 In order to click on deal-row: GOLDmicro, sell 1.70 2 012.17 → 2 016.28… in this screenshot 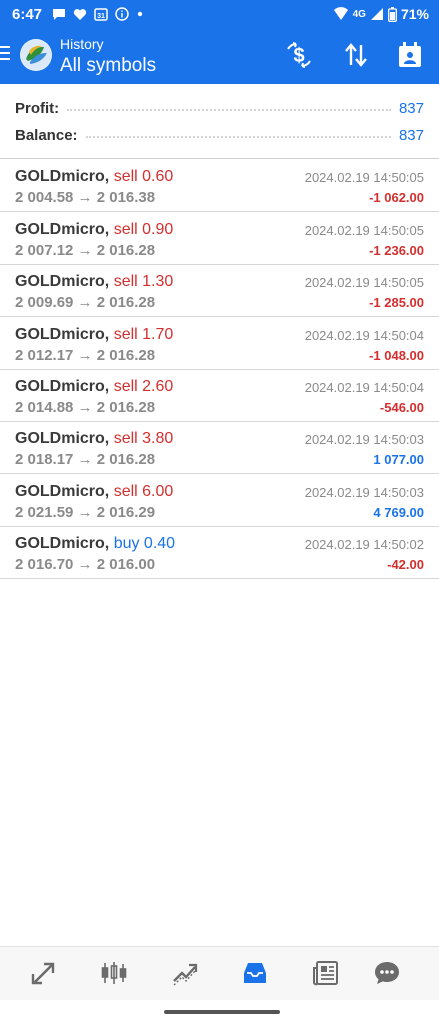, I will do `click(219, 344)`.